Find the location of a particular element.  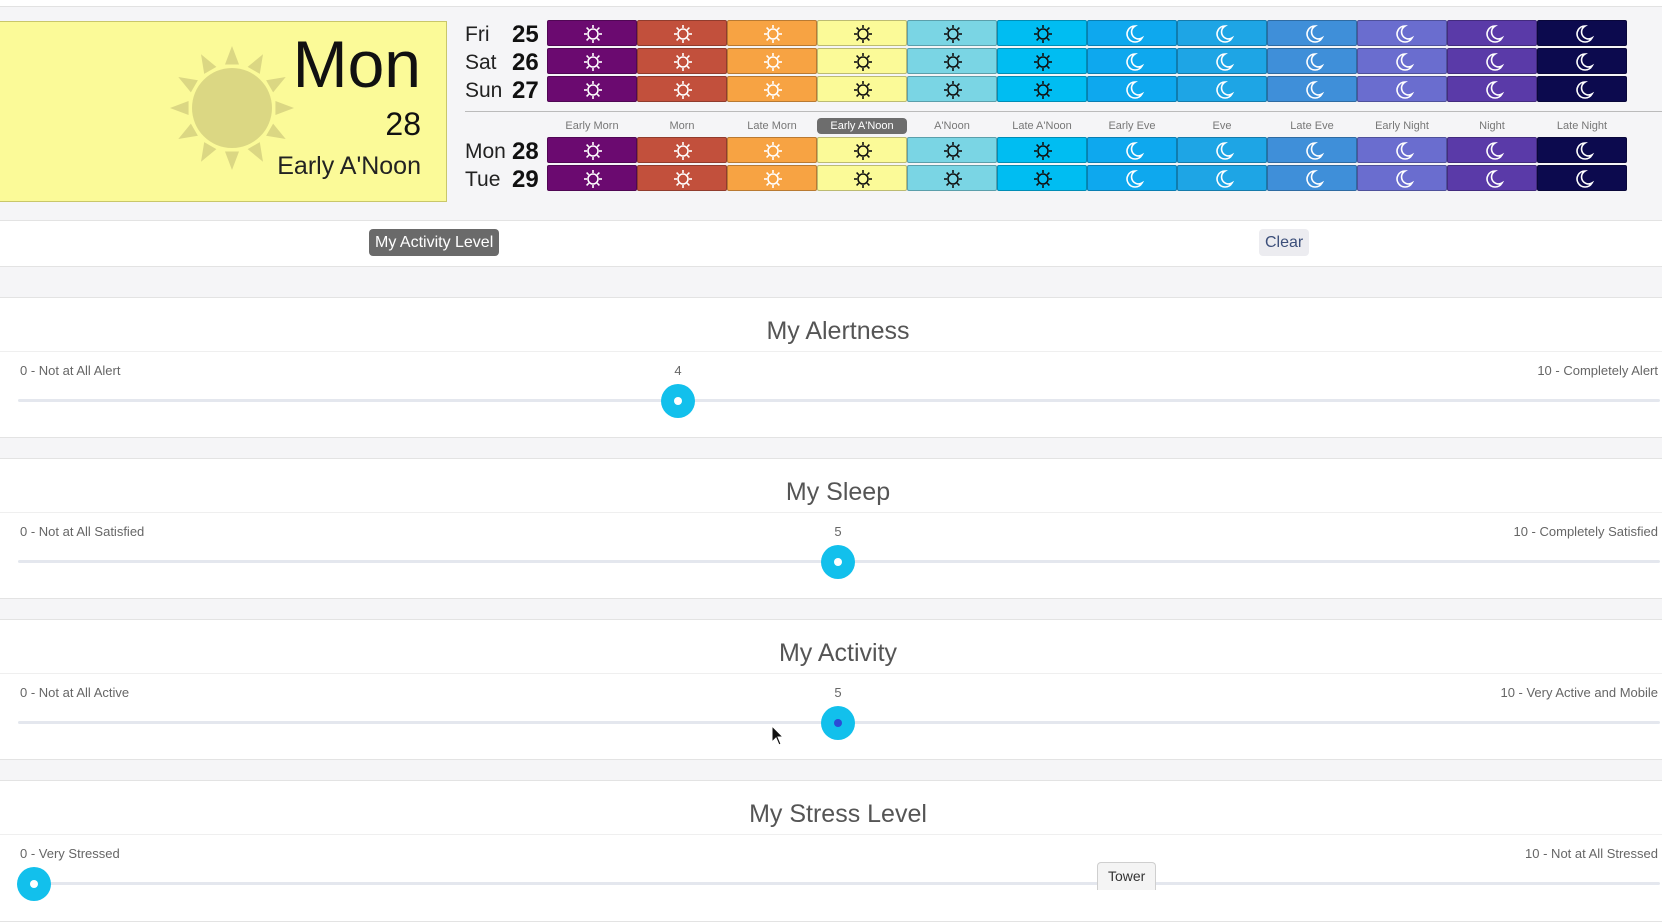

tooltip: Tower is located at coordinates (1127, 876).